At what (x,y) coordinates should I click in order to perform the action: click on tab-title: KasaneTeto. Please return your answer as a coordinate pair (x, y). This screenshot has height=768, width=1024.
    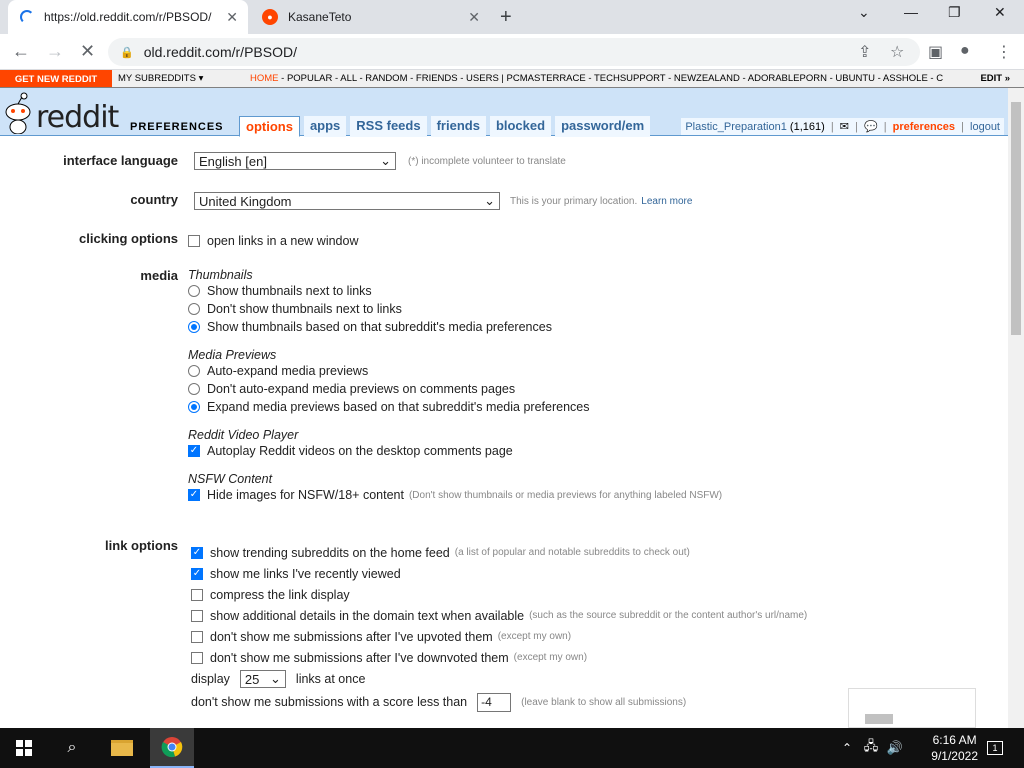
    Looking at the image, I should click on (320, 17).